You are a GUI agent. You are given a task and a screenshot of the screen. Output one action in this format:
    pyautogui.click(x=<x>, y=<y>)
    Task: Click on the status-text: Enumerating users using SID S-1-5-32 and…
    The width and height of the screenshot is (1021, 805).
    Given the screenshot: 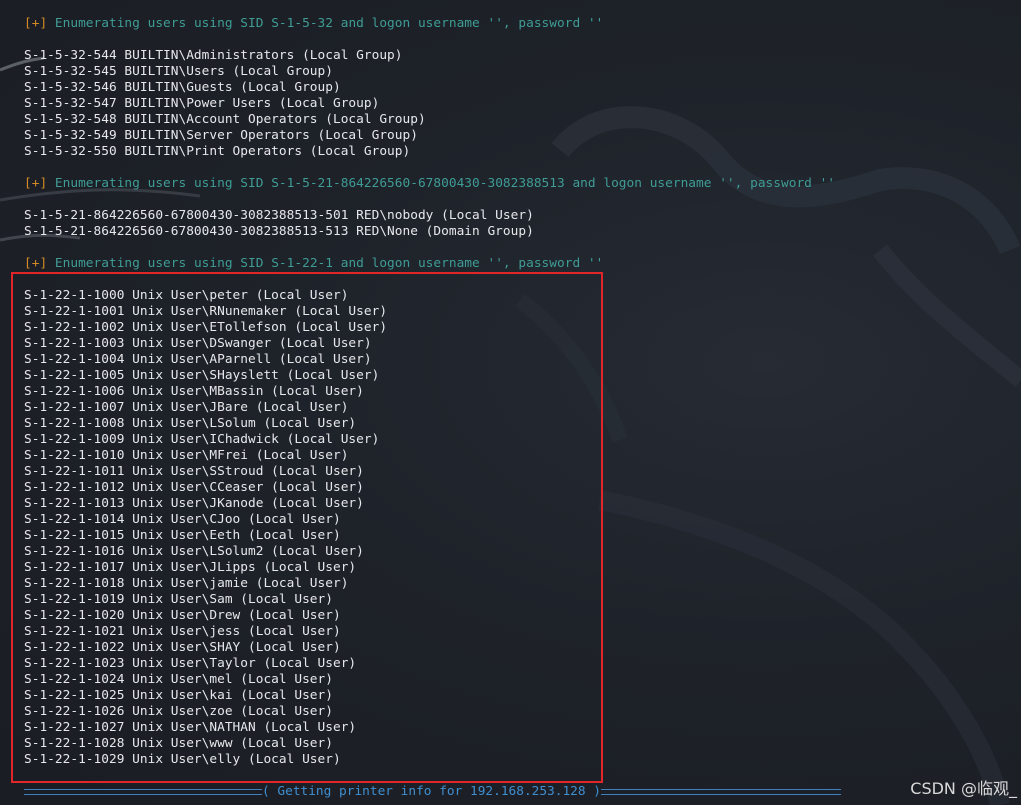 What is the action you would take?
    pyautogui.click(x=325, y=23)
    